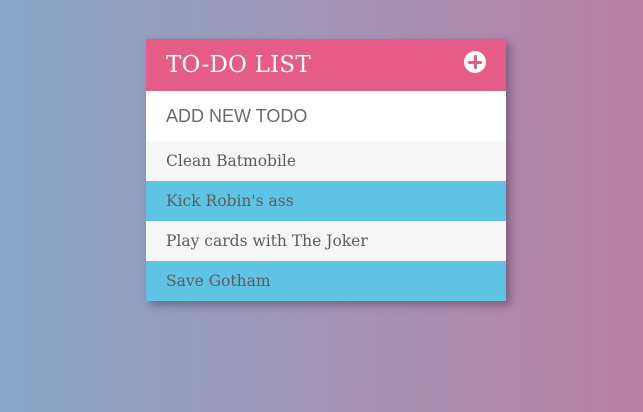  What do you see at coordinates (326, 241) in the screenshot?
I see `todo-item: Play cards with The Joker` at bounding box center [326, 241].